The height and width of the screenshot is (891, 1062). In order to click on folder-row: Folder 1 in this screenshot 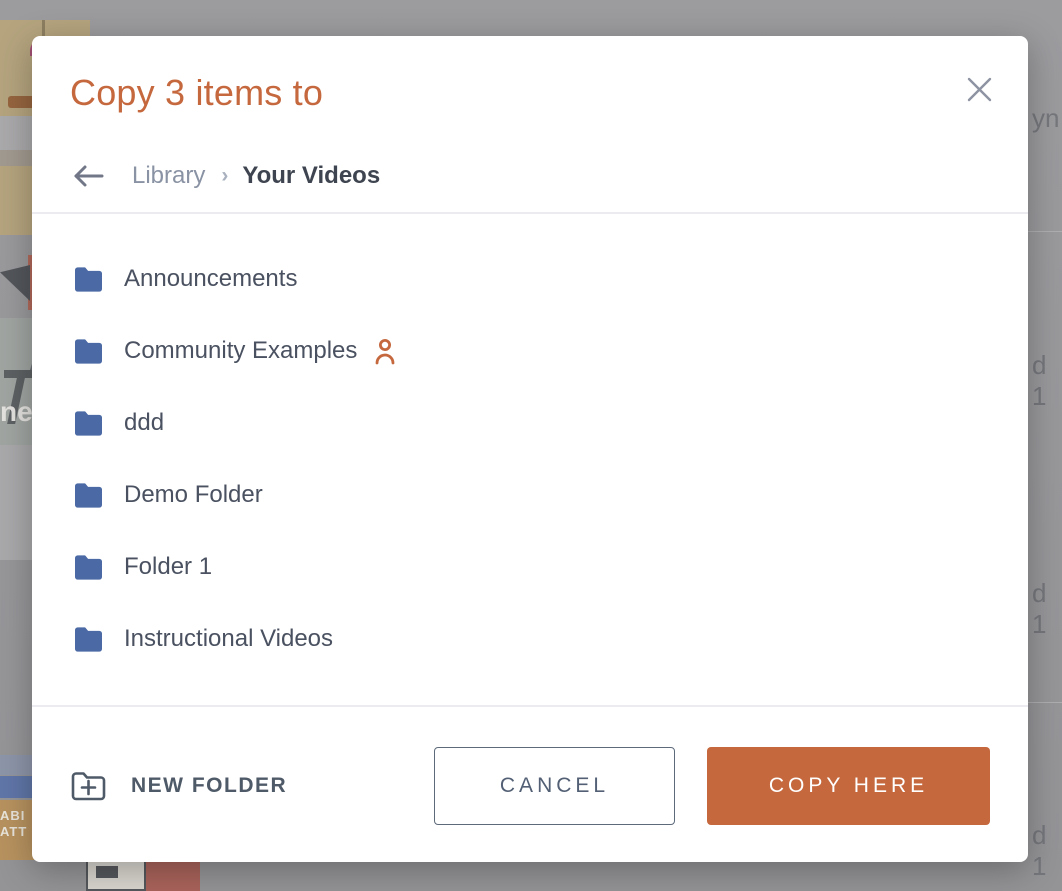, I will do `click(530, 567)`.